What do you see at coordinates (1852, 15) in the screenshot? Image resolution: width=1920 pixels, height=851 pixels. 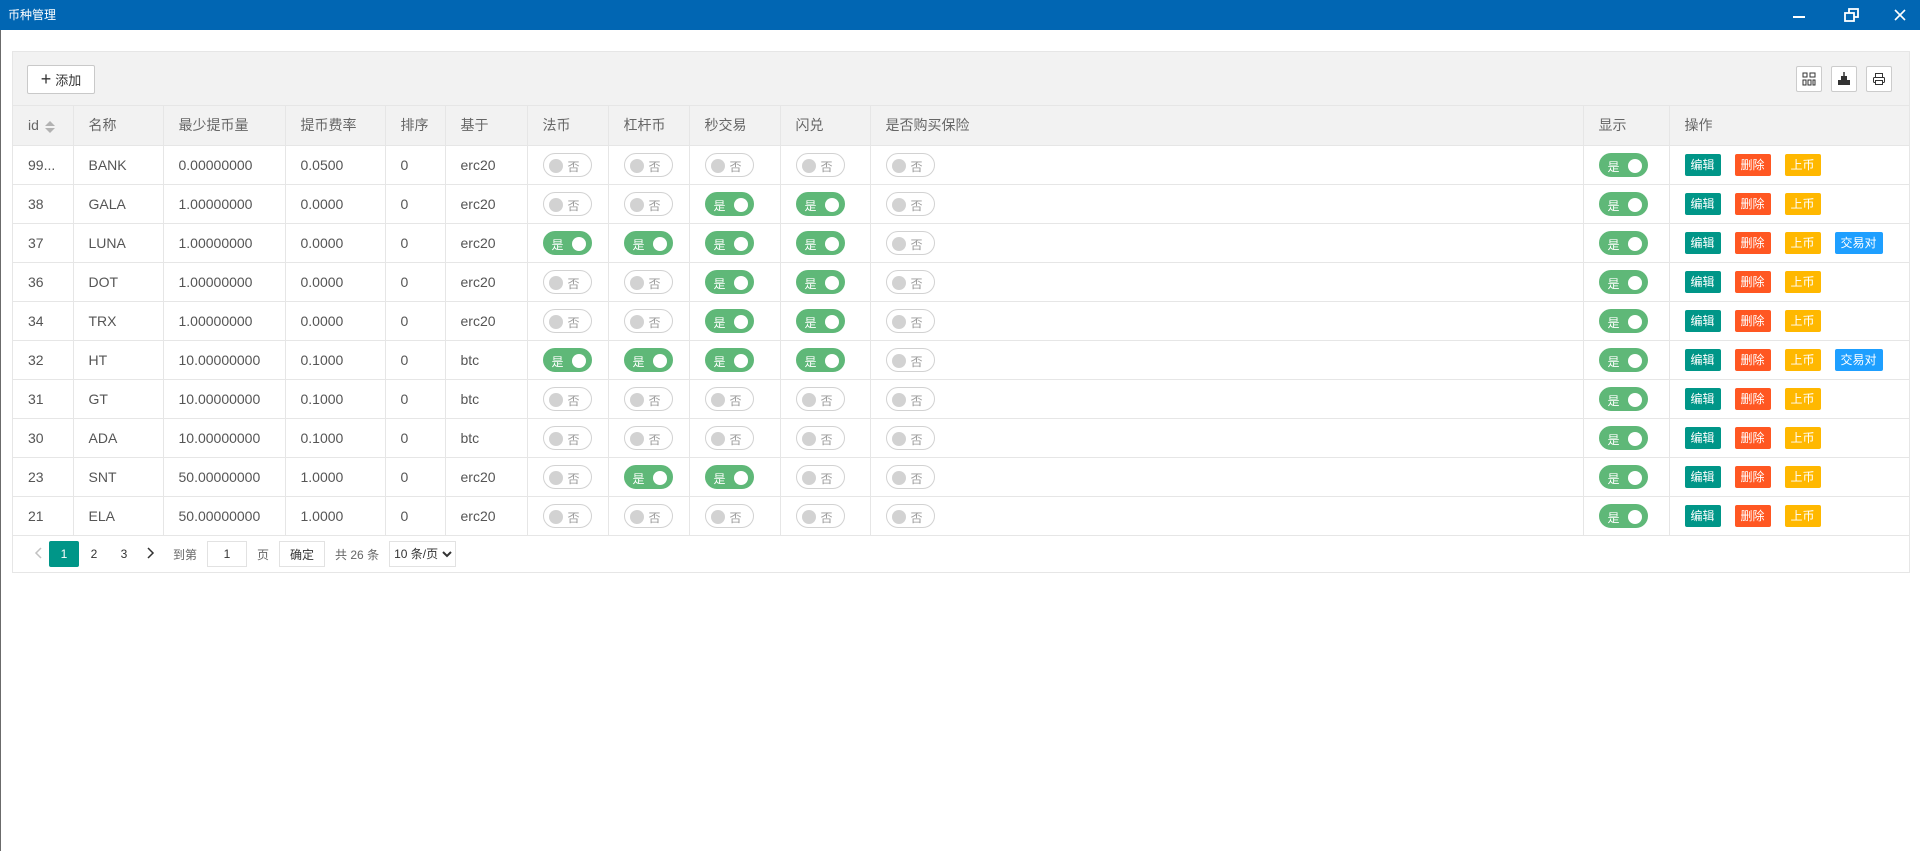 I see `restore-button` at bounding box center [1852, 15].